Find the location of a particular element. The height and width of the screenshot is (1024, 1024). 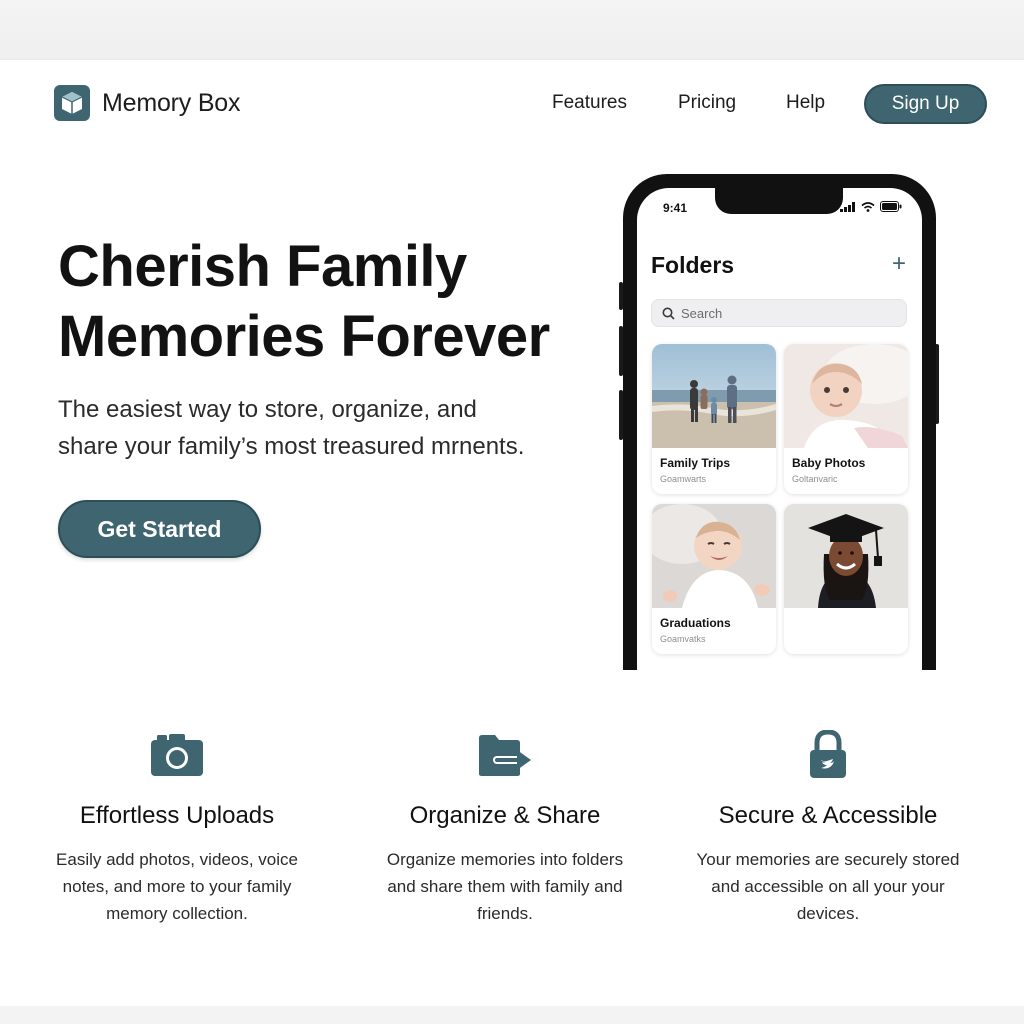

feature-desc-line: and share them with family and is located at coordinates (505, 886).